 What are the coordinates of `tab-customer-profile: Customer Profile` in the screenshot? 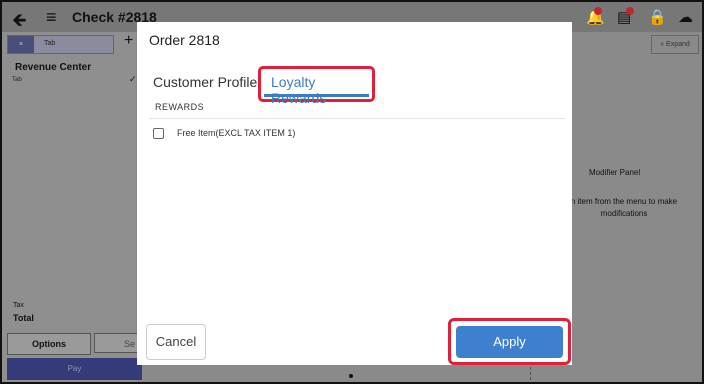 It's located at (205, 82).